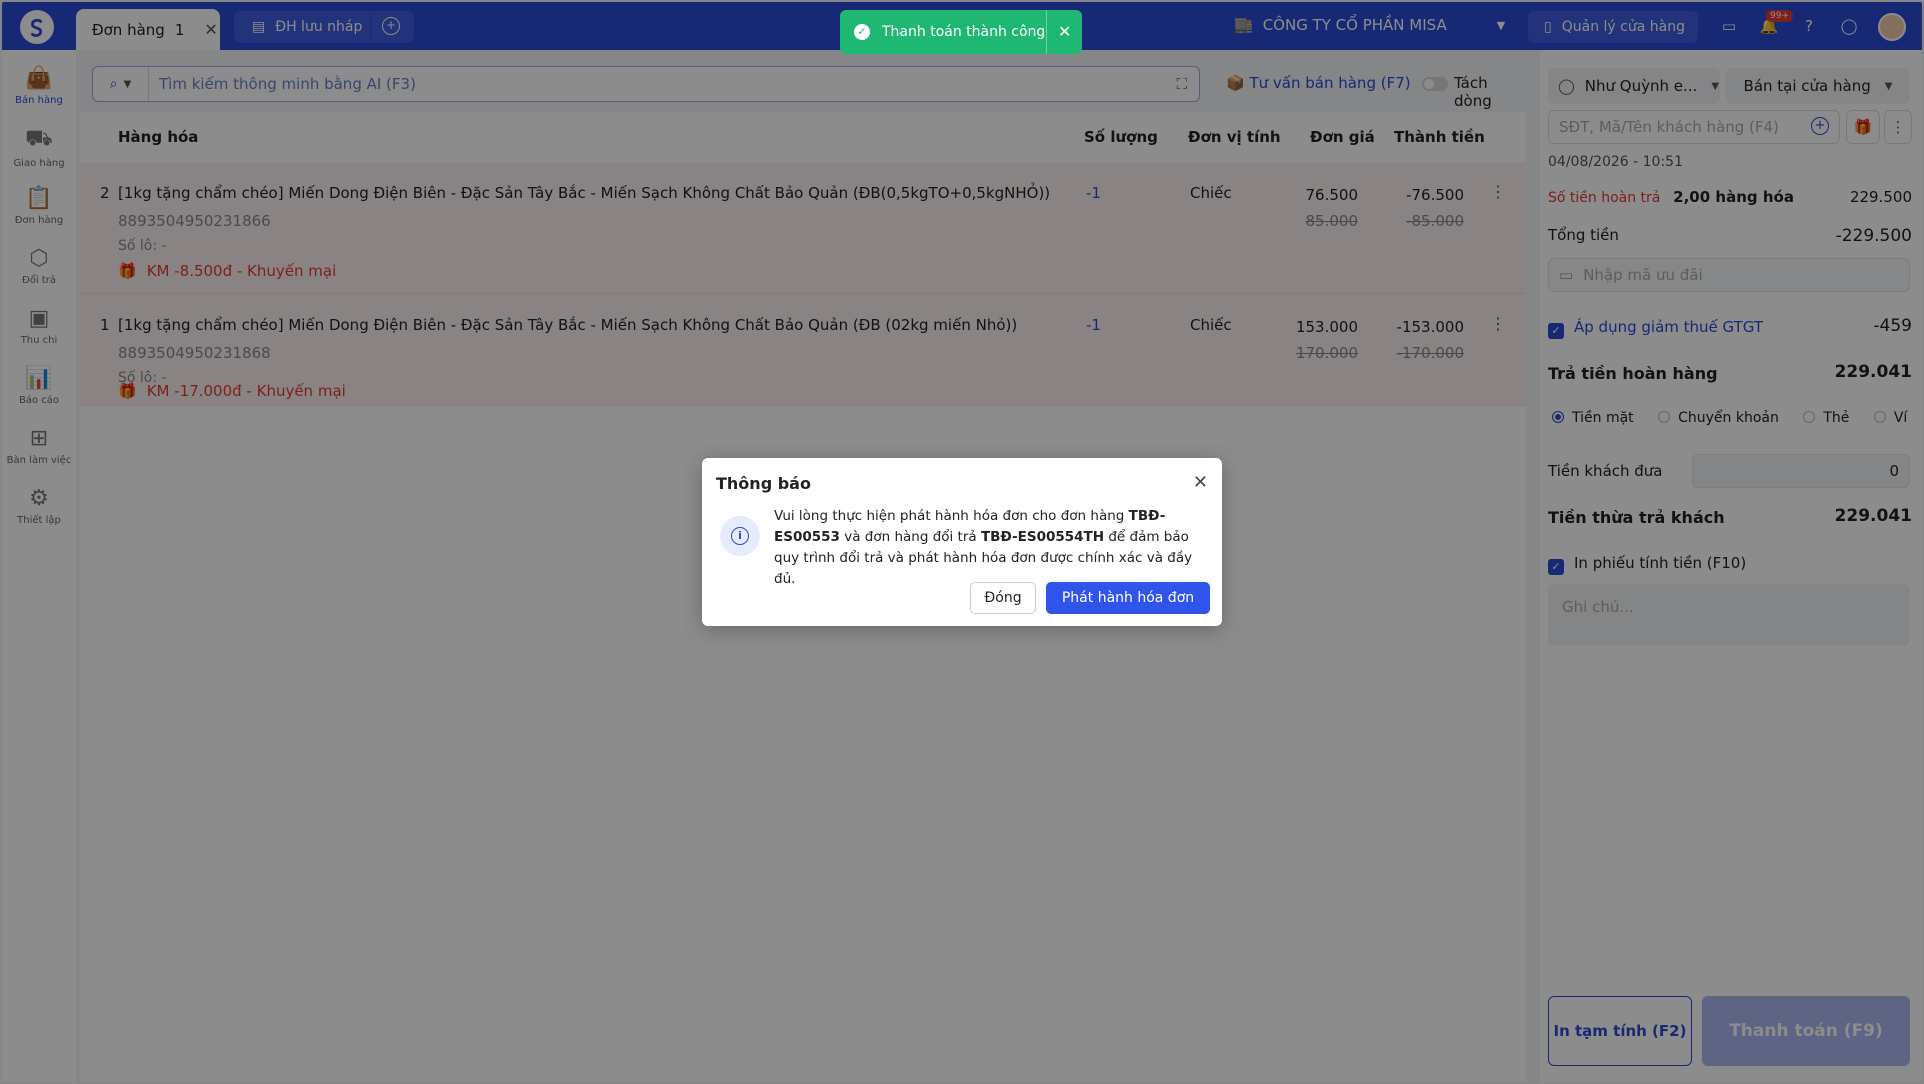 This screenshot has height=1084, width=1924. What do you see at coordinates (740, 536) in the screenshot?
I see `info-icon: i` at bounding box center [740, 536].